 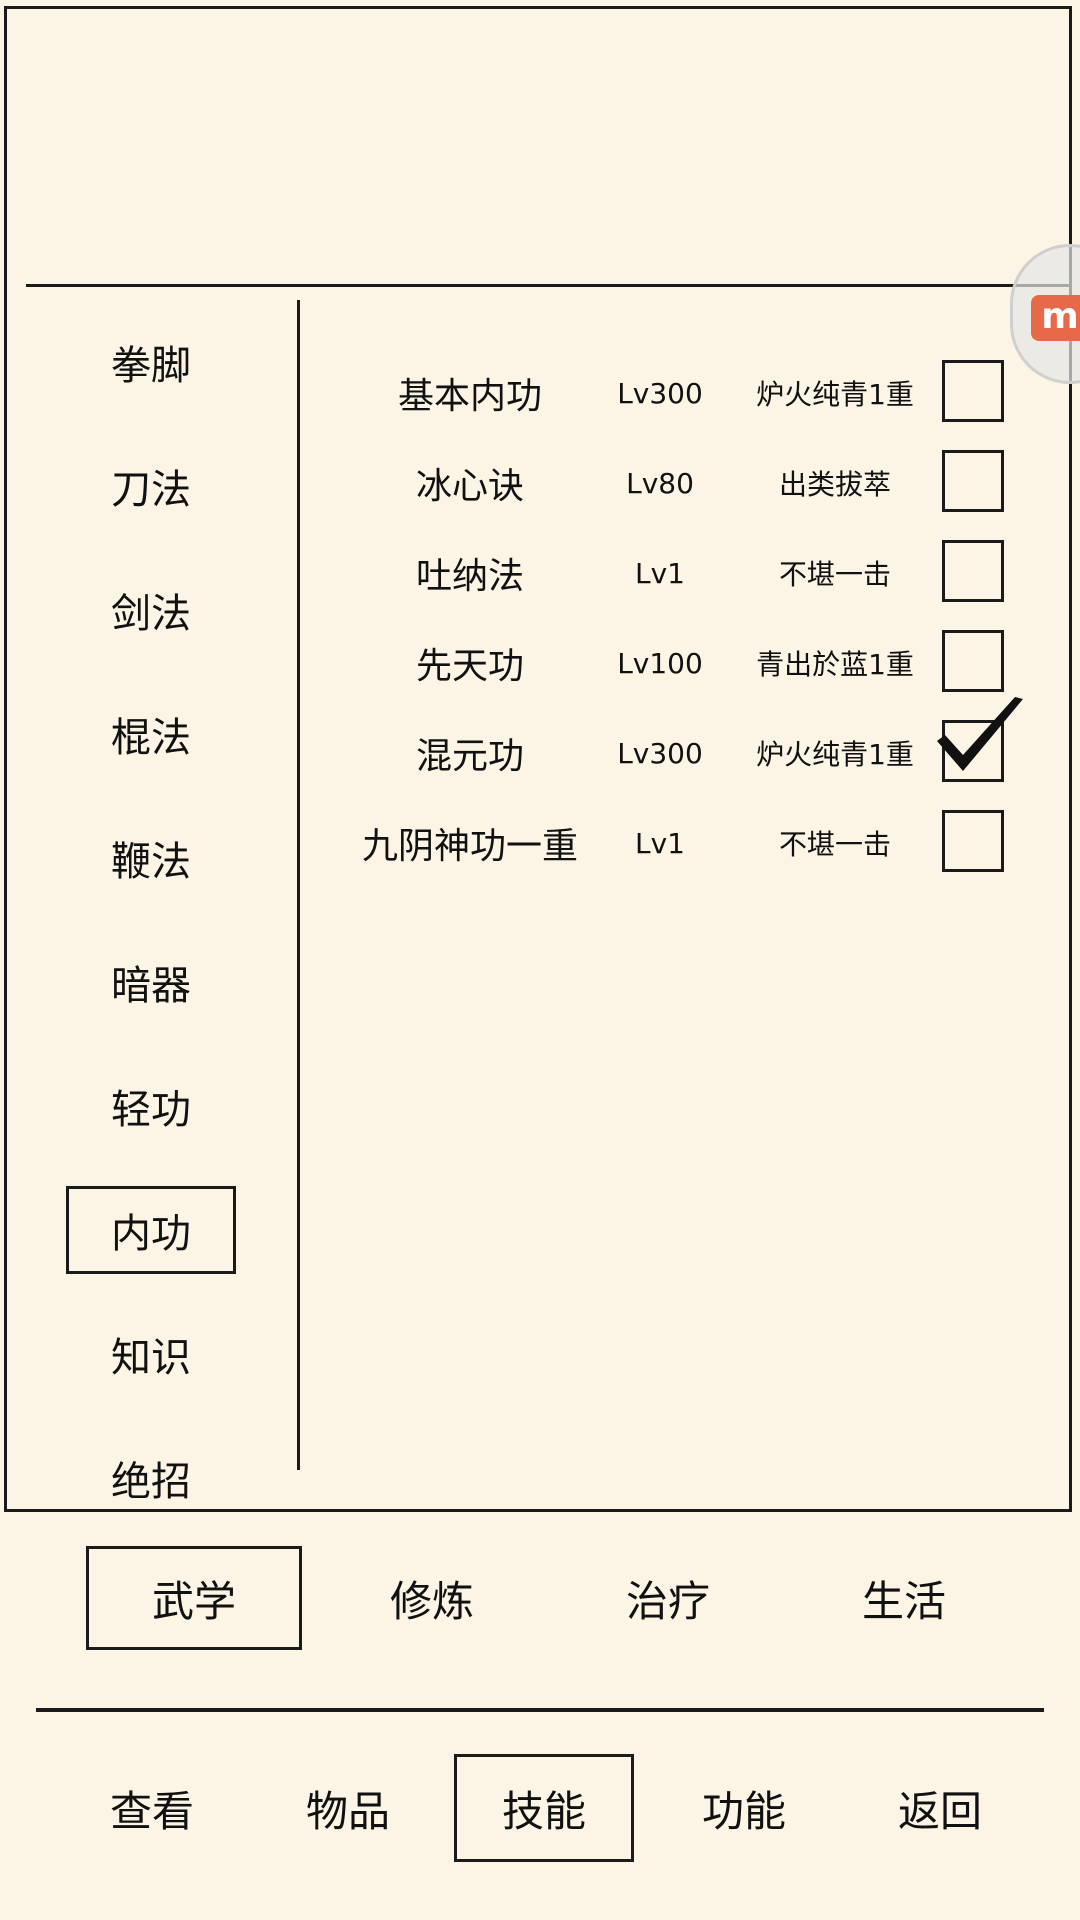 I want to click on subtab-wuxue: 武学, so click(x=194, y=1598).